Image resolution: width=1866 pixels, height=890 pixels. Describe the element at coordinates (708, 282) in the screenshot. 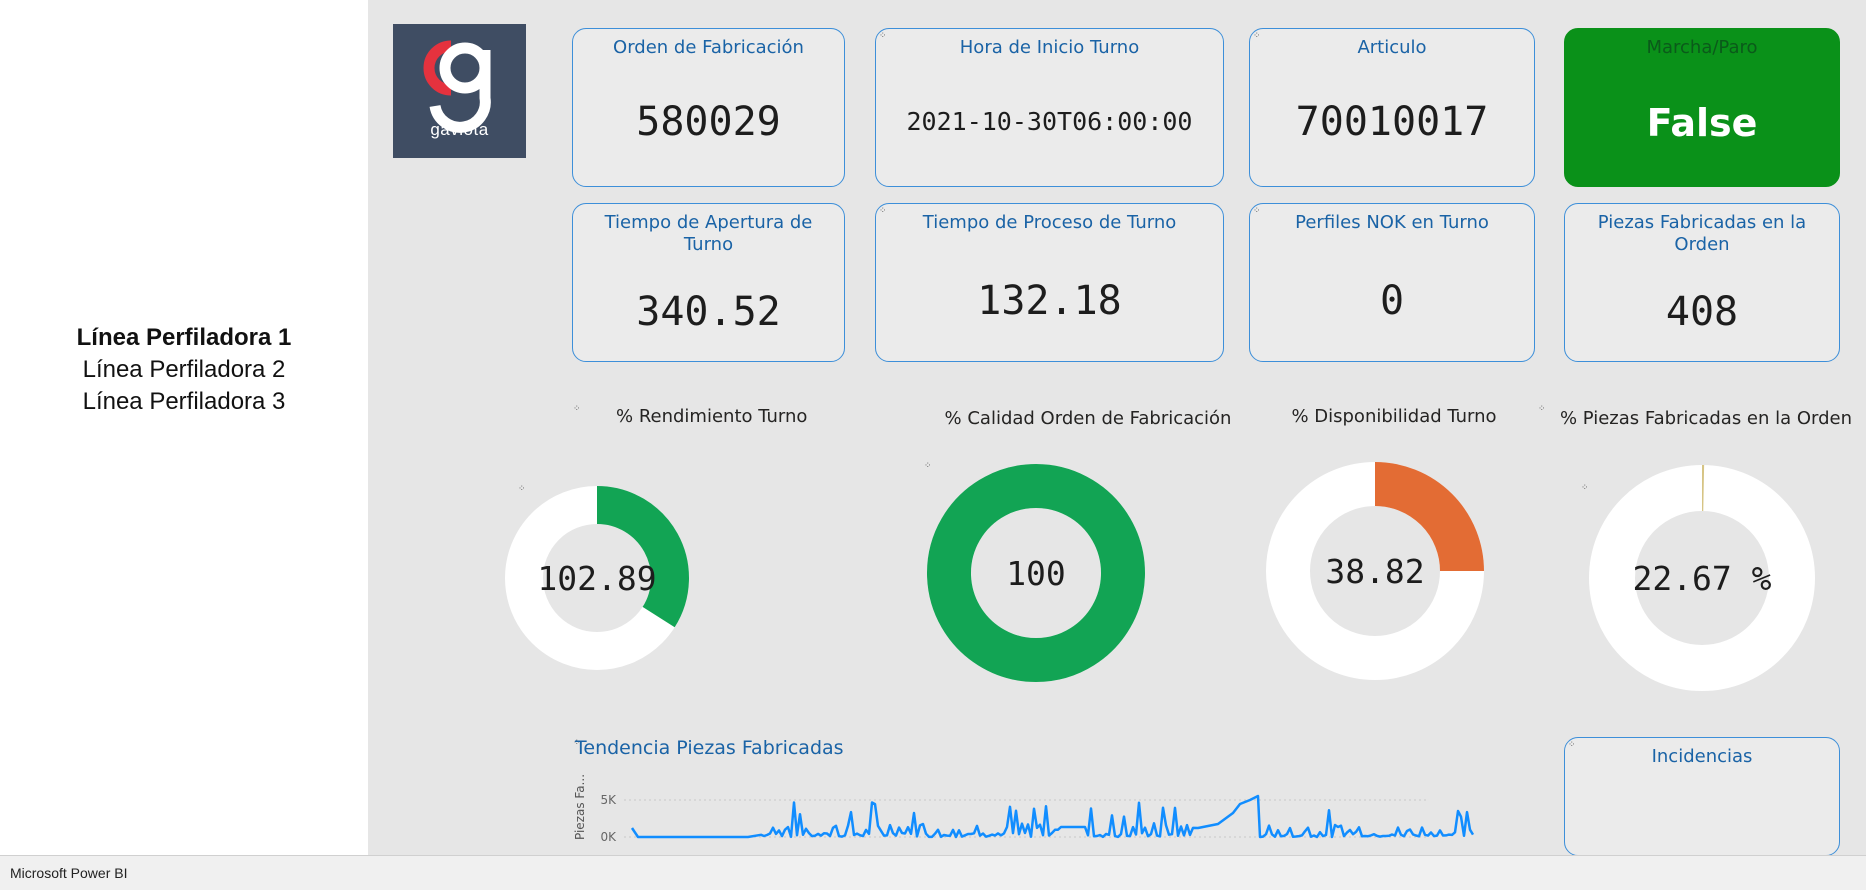

I see `card-tiempo-apertura: Tiempo de Apertura de Turno 340.52` at that location.